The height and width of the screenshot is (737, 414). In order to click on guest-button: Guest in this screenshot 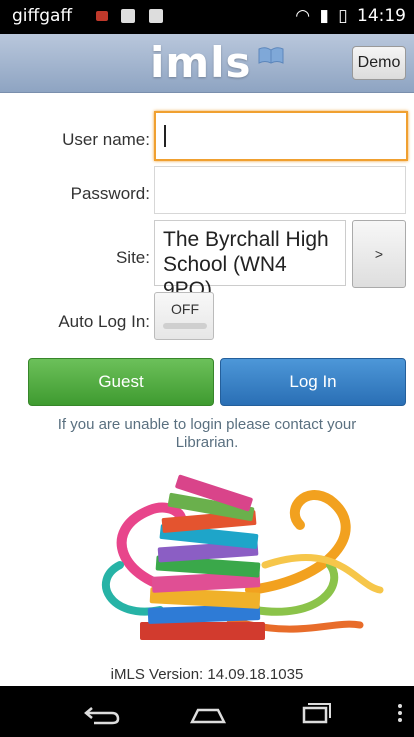, I will do `click(121, 382)`.